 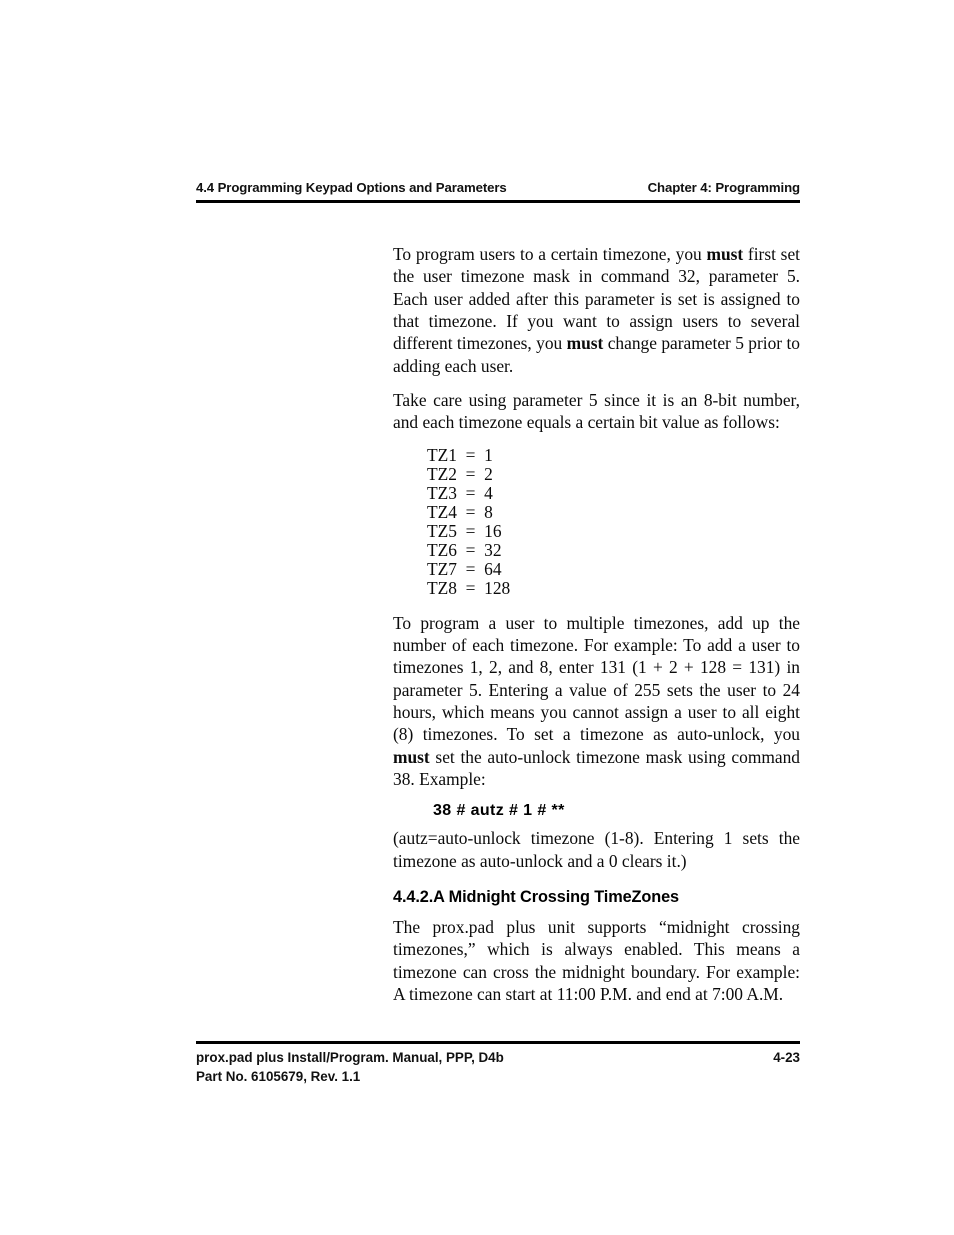 What do you see at coordinates (724, 187) in the screenshot?
I see `header-chapter-title: Chapter 4: Programming` at bounding box center [724, 187].